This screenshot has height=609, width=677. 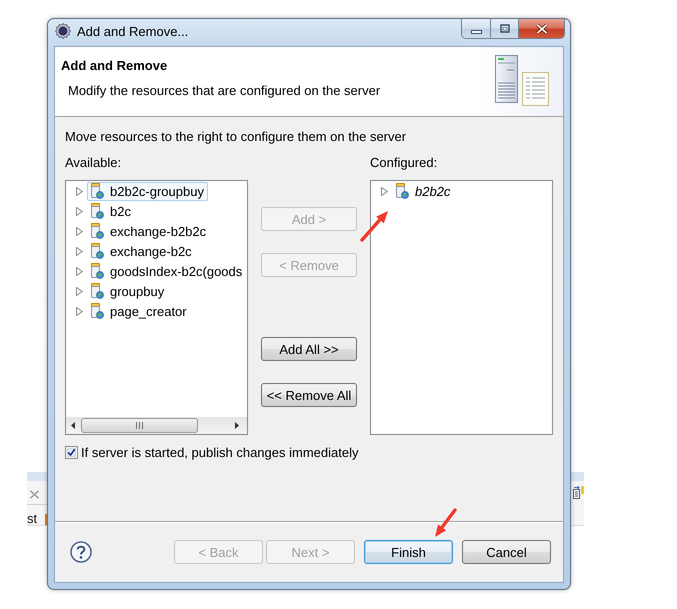 I want to click on tree-item: b2b2c-groupbuy, so click(x=147, y=191).